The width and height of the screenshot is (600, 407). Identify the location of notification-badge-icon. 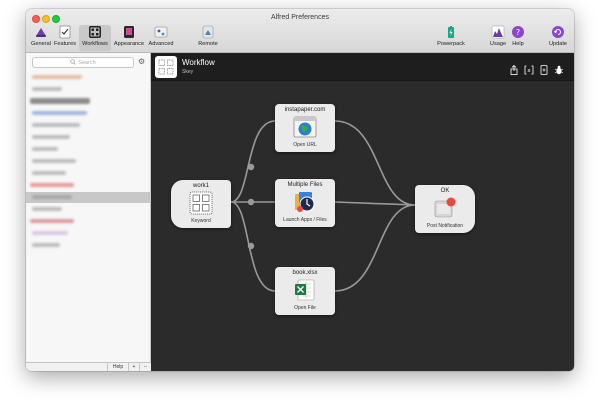
(445, 209).